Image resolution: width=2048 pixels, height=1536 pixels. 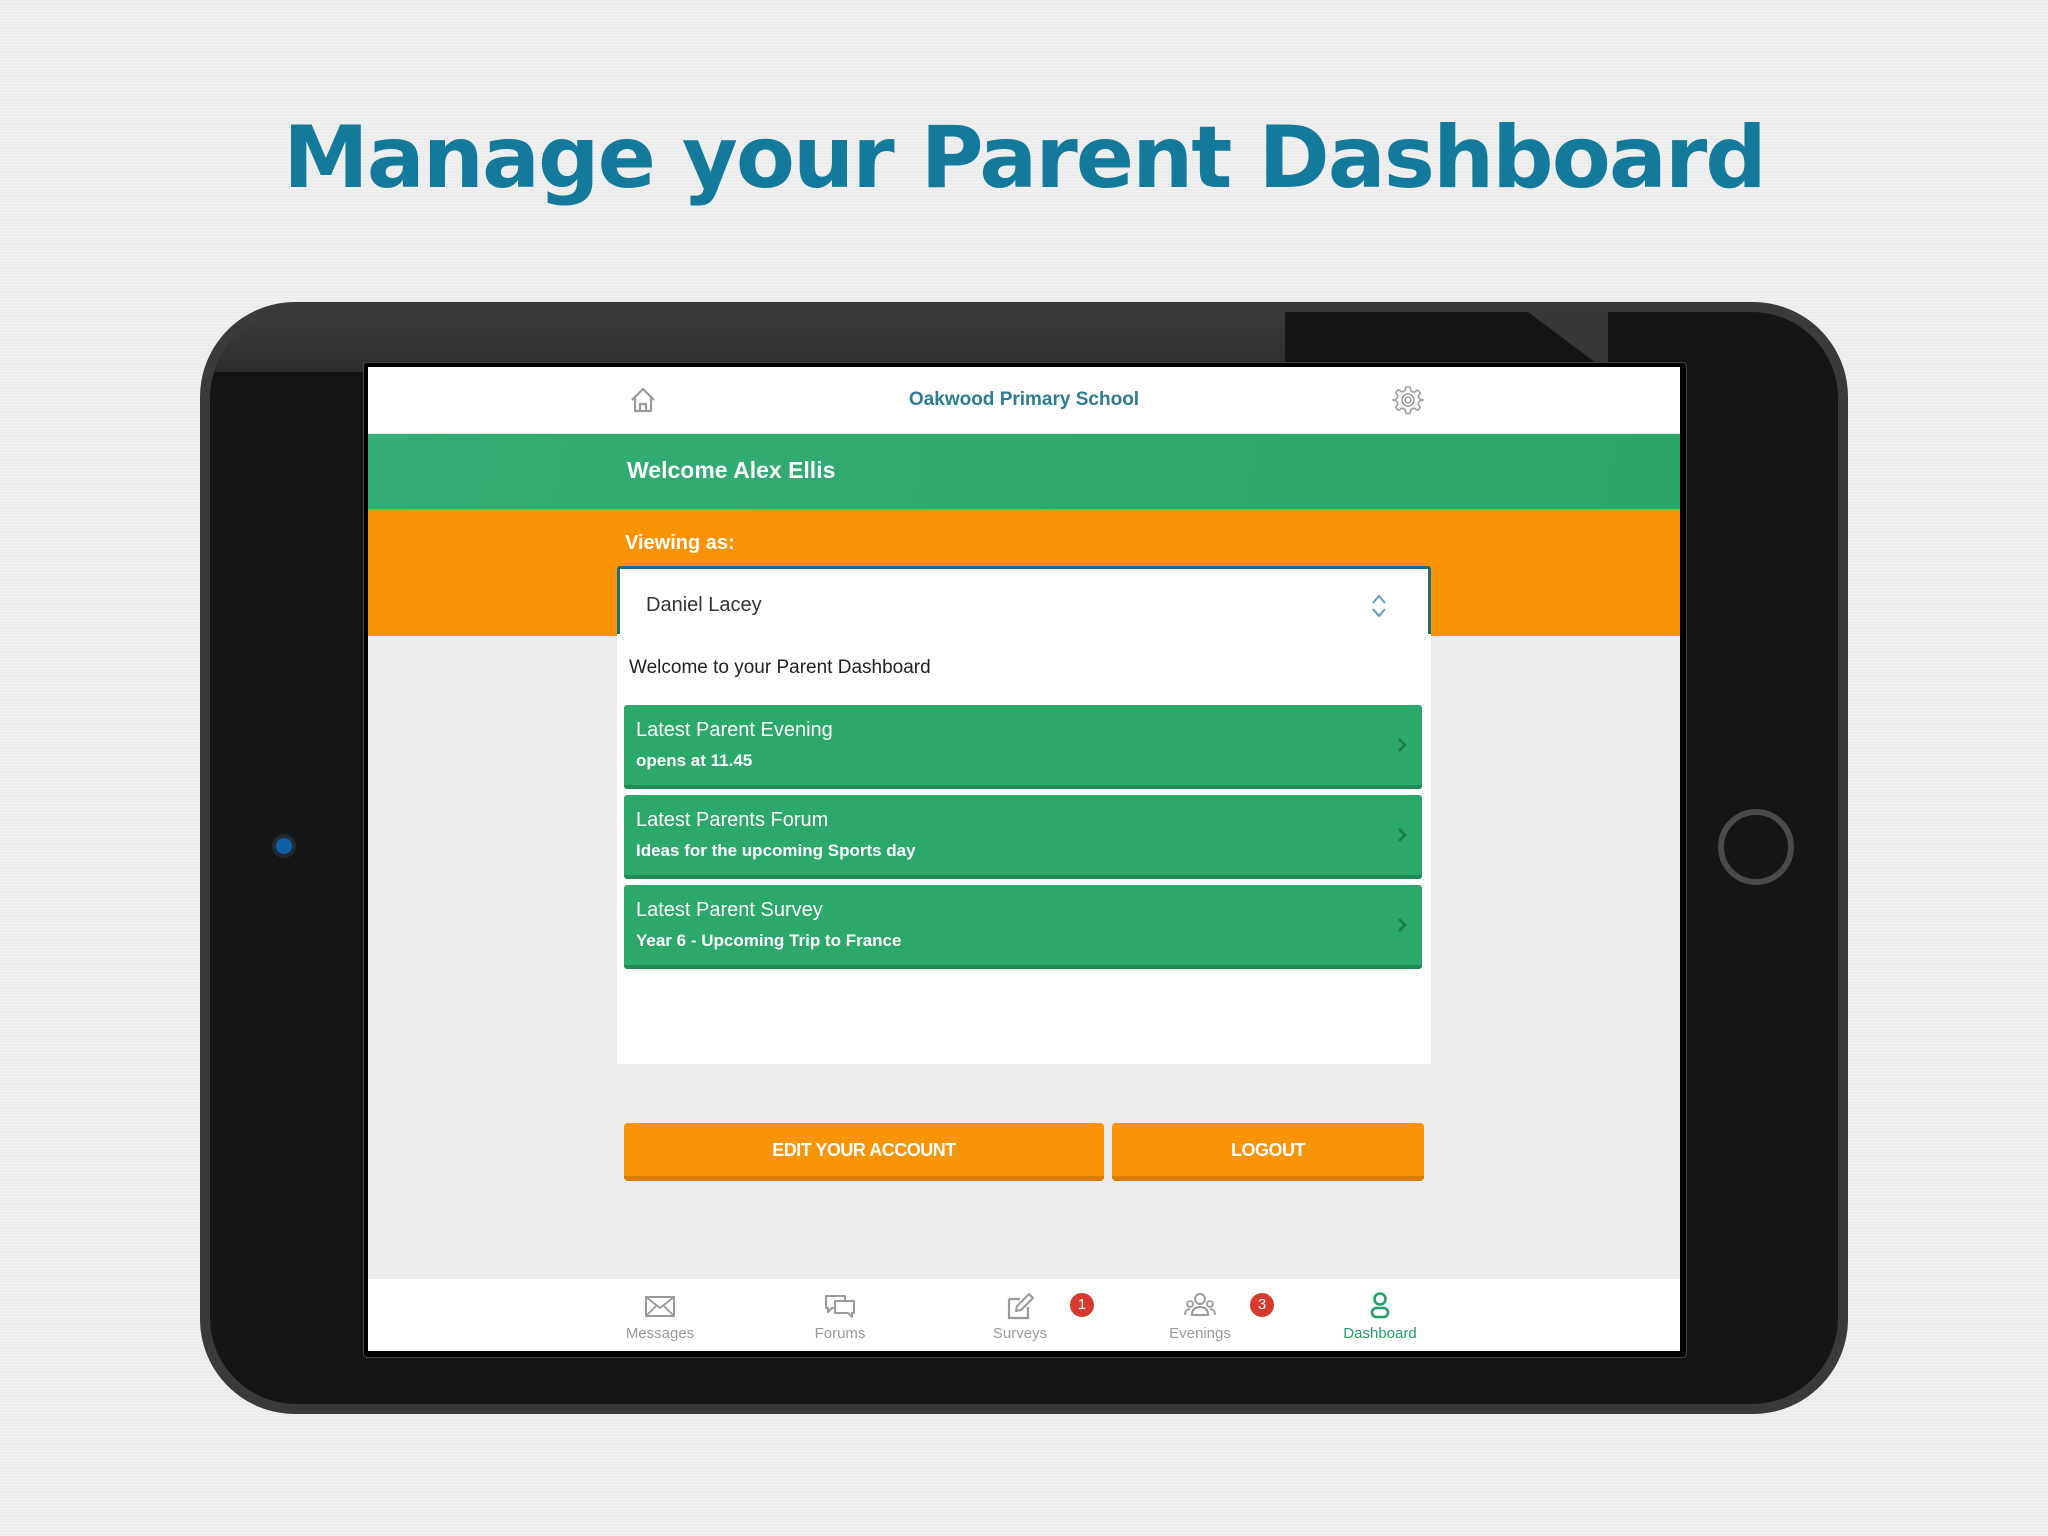 I want to click on tab-label: Dashboard, so click(x=1380, y=1333).